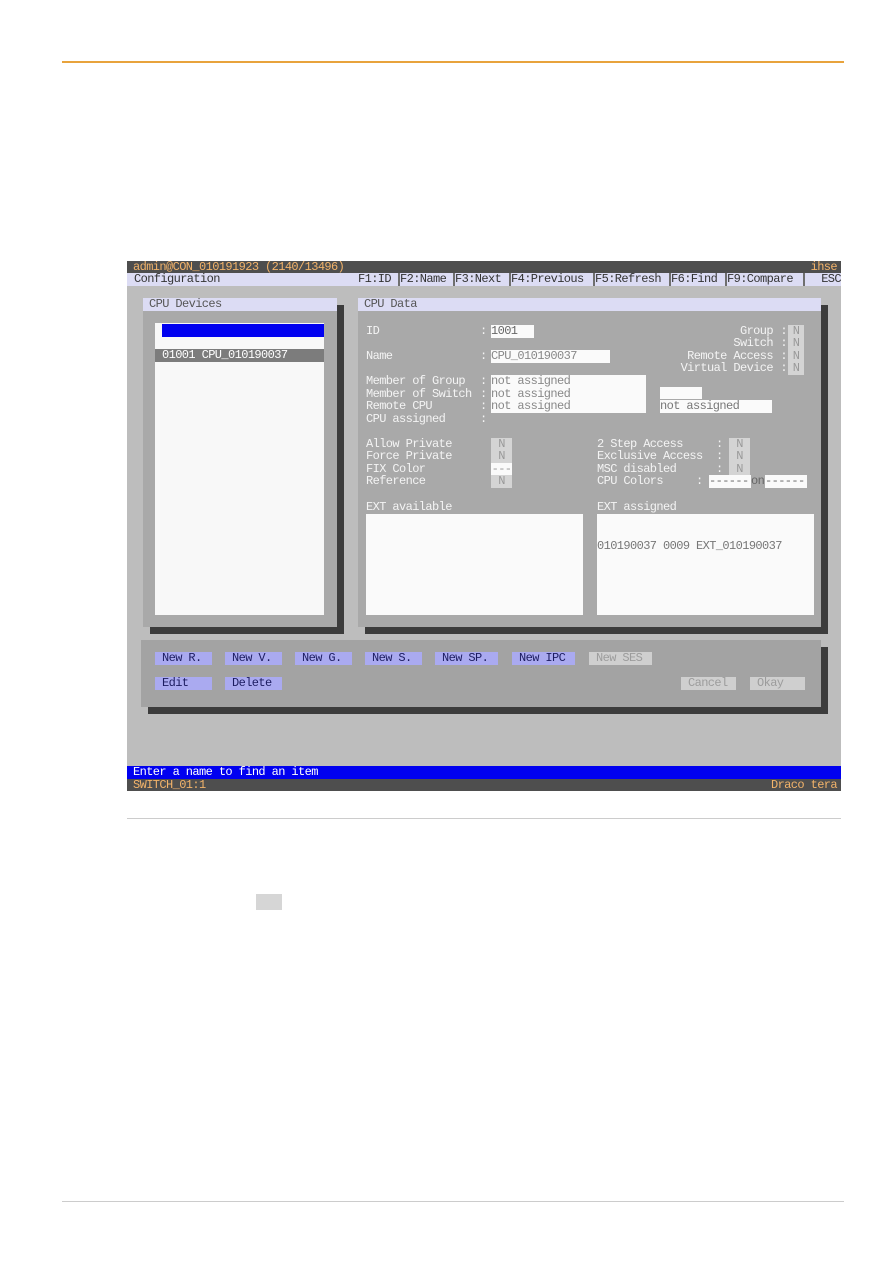 The width and height of the screenshot is (893, 1263). I want to click on reference-label: Reference, so click(396, 481).